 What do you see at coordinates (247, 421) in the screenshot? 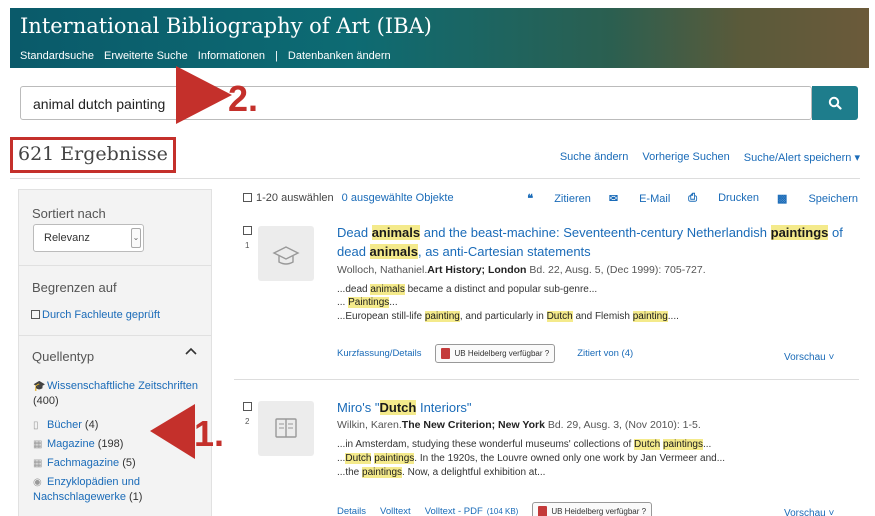
I see `result-number: 2` at bounding box center [247, 421].